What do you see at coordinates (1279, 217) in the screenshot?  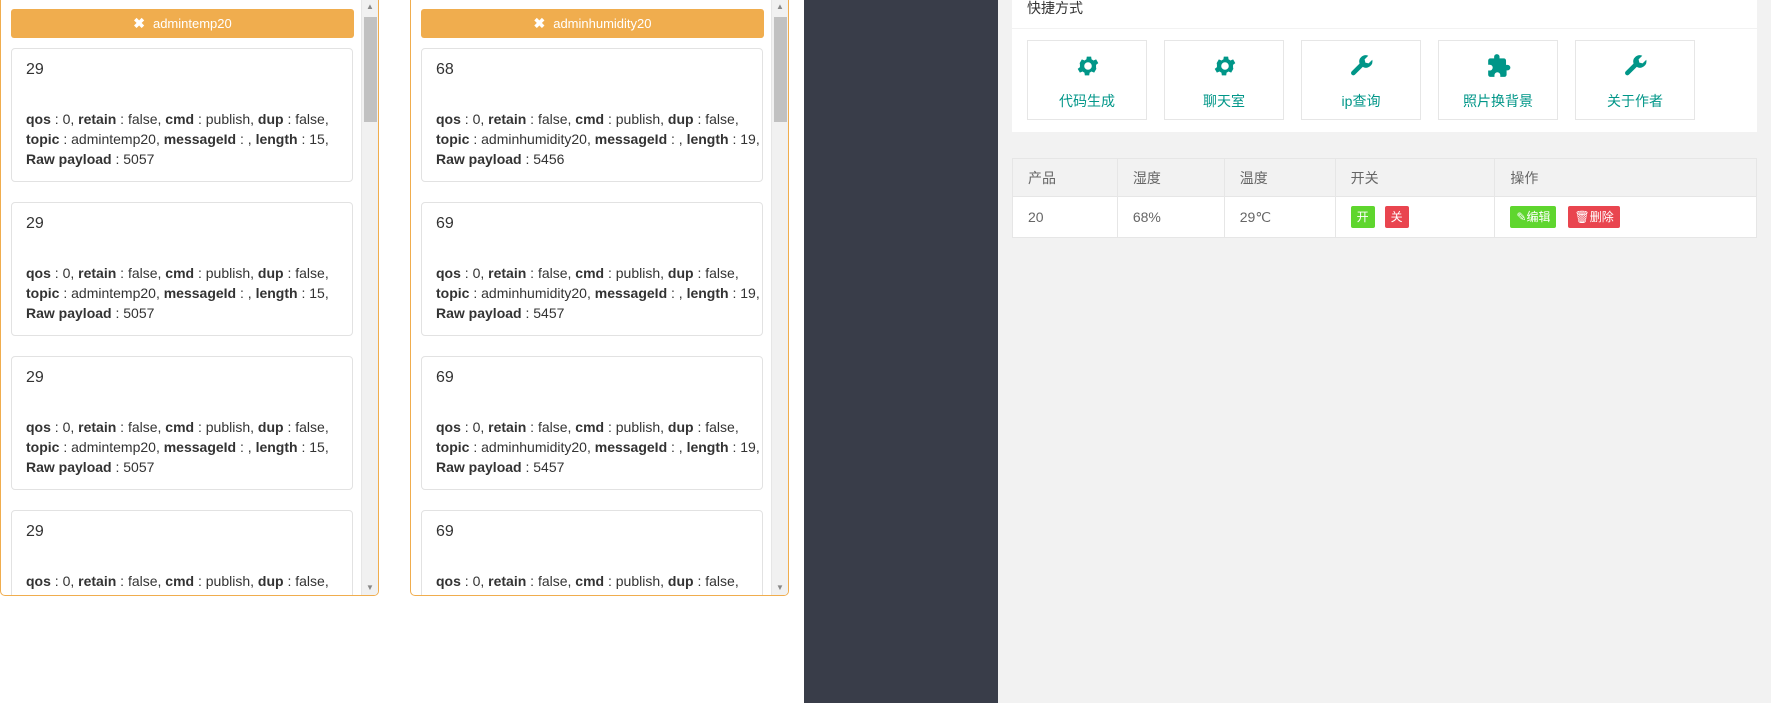 I see `cell-temperature: 29℃` at bounding box center [1279, 217].